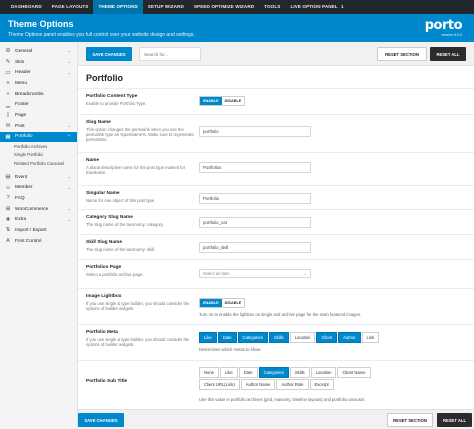  What do you see at coordinates (38, 51) in the screenshot?
I see `sidebar-item-general: ⚙ General ⌄` at bounding box center [38, 51].